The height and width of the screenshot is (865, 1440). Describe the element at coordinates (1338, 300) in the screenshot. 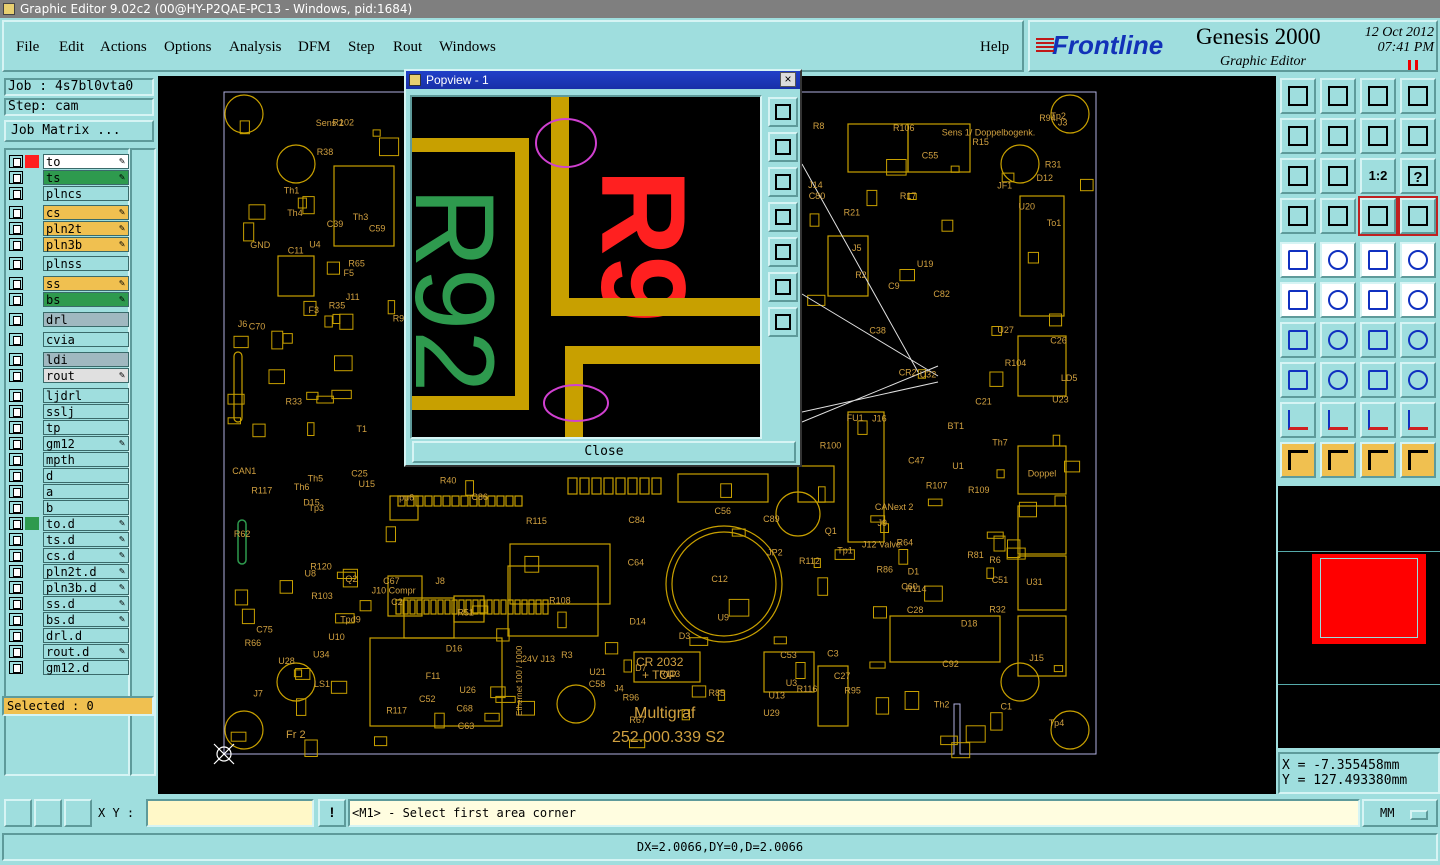

I see `tool-button-cross` at that location.